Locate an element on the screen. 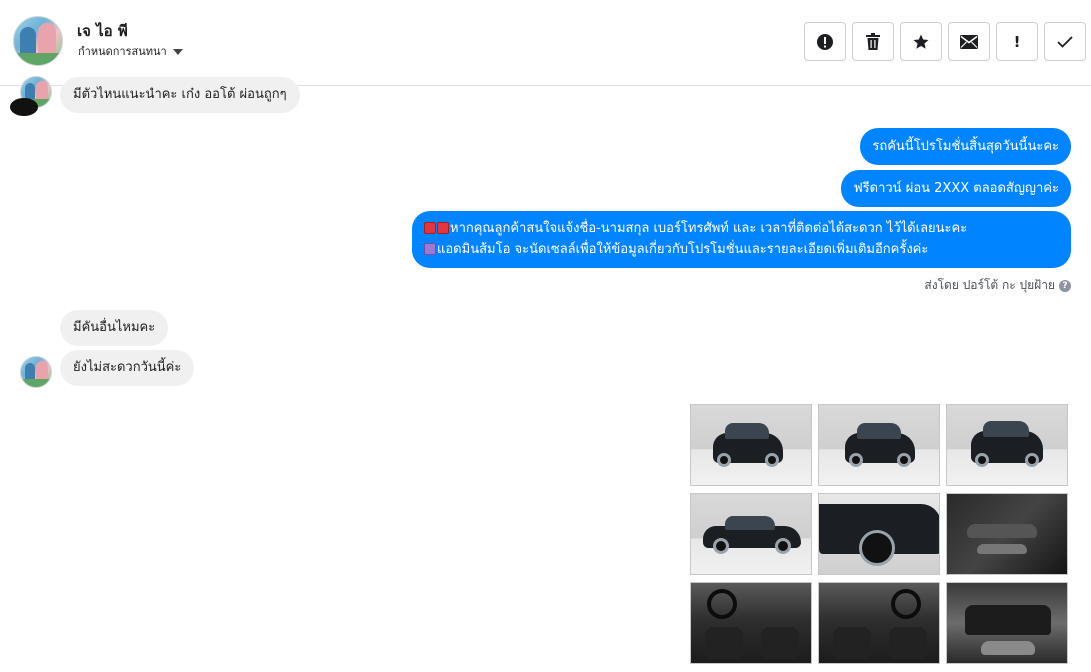 The height and width of the screenshot is (672, 1091). star-button is located at coordinates (921, 41).